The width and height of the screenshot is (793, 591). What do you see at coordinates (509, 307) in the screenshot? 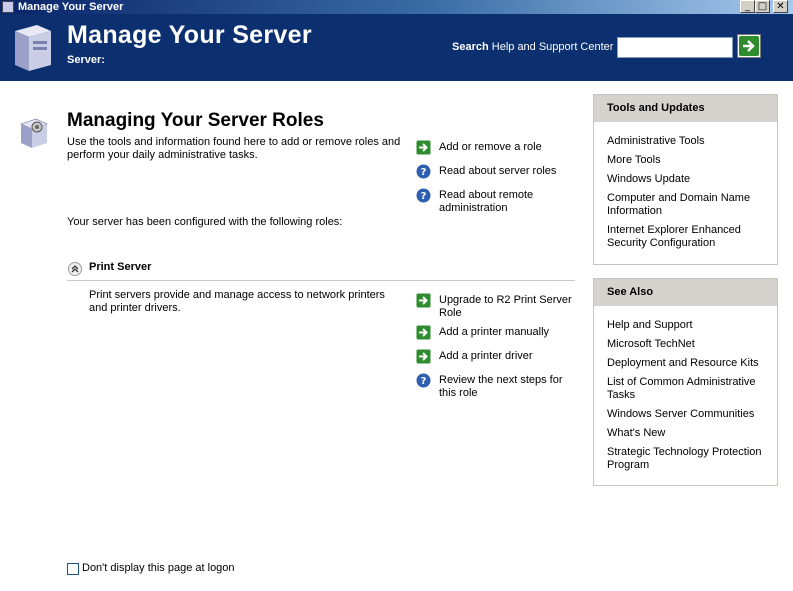
I see `action-label: Upgrade to R2 Print Server Role` at bounding box center [509, 307].